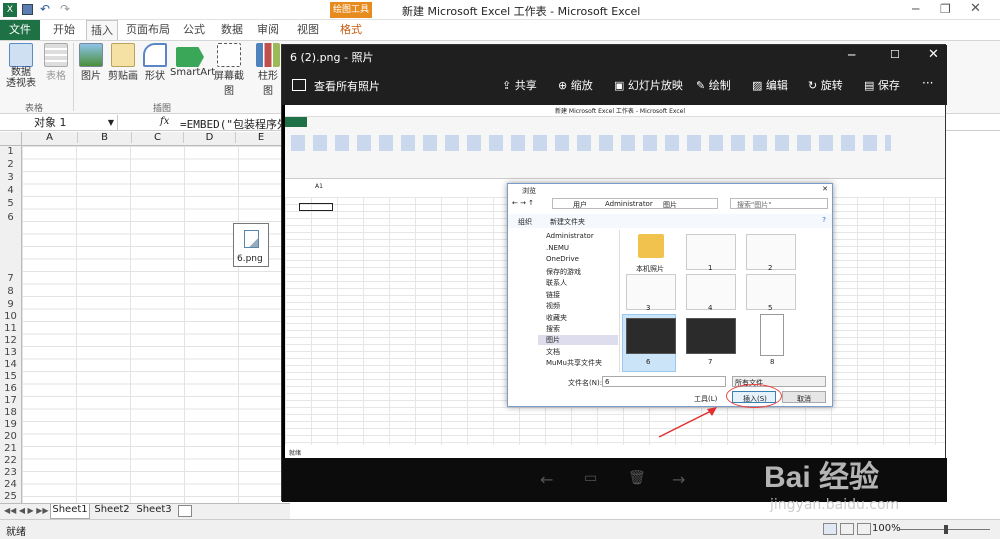 The image size is (1000, 539). Describe the element at coordinates (111, 123) in the screenshot. I see `chevron-down-icon: ▼` at that location.